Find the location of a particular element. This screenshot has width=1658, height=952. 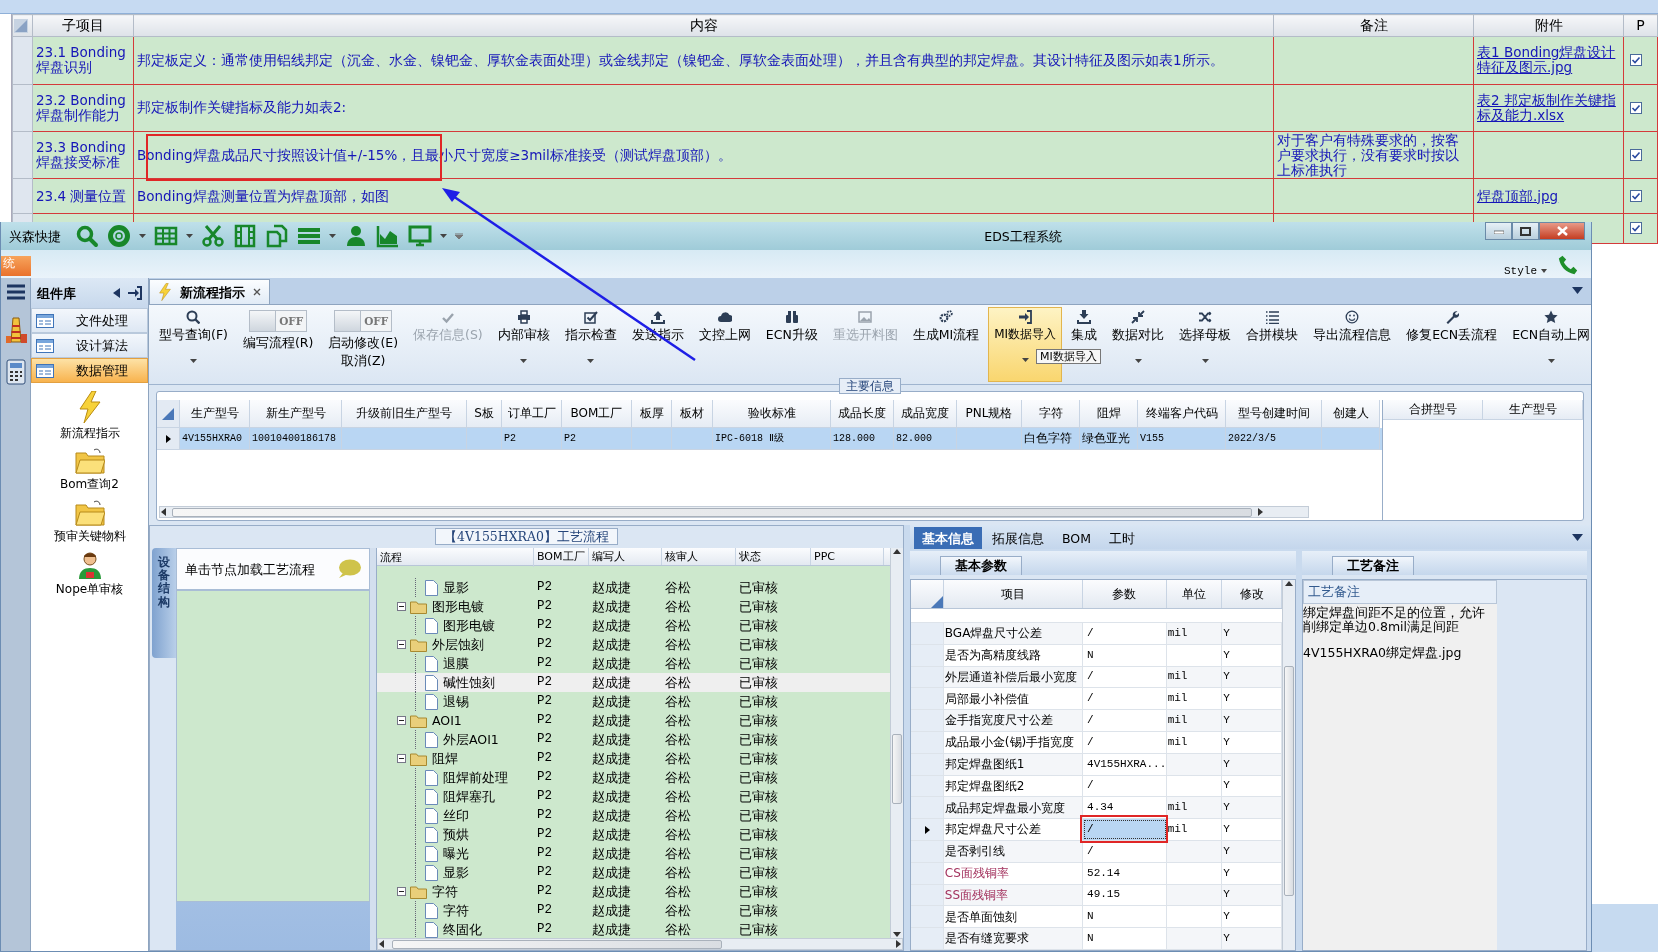

table-row: 金手指宽度尺寸公差 / mil Y is located at coordinates (1096, 721).